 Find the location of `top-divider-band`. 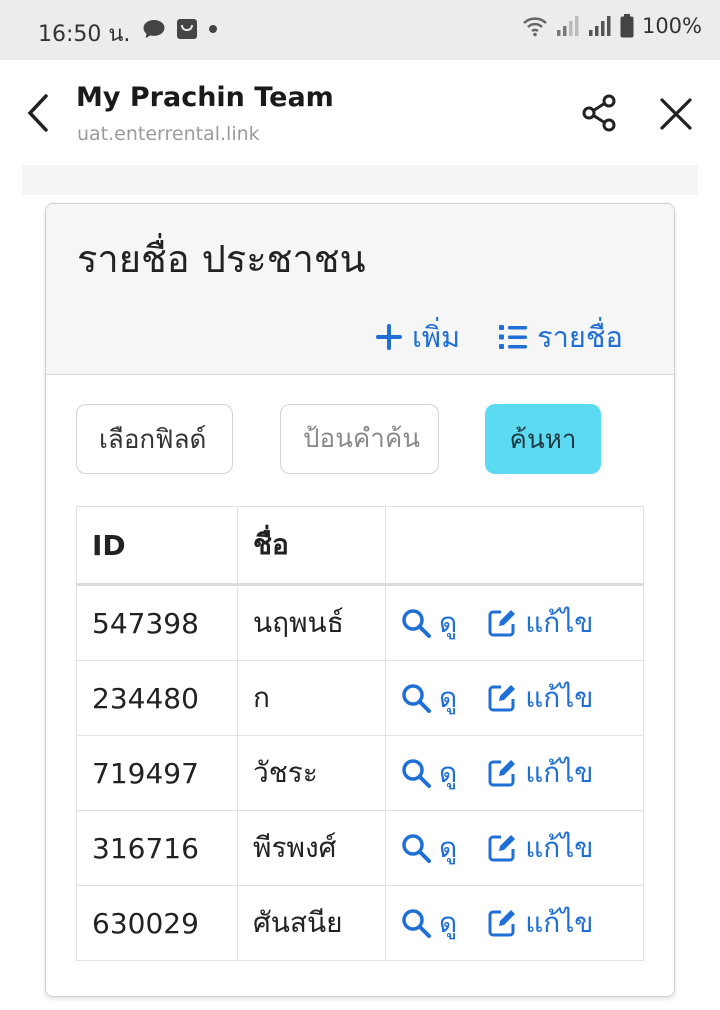

top-divider-band is located at coordinates (360, 180).